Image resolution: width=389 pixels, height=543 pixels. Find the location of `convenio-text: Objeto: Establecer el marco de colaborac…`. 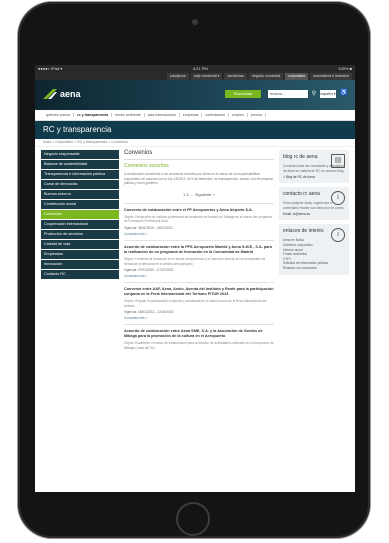

convenio-text: Objeto: Establecer el marco de colaborac… is located at coordinates (199, 345).